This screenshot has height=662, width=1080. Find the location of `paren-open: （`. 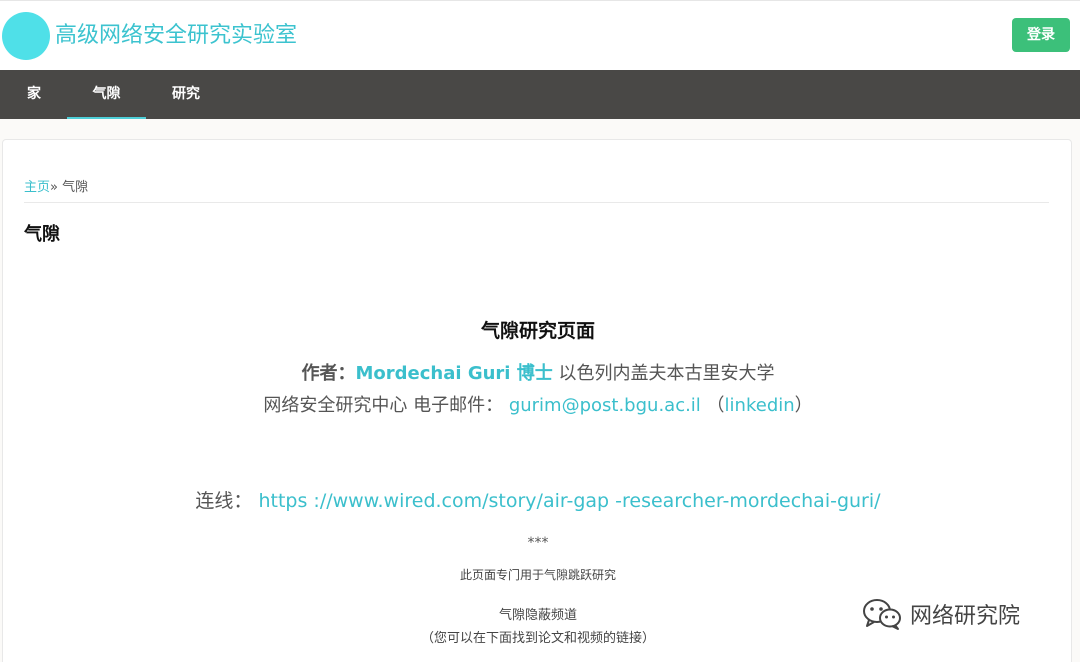

paren-open: （ is located at coordinates (715, 405).